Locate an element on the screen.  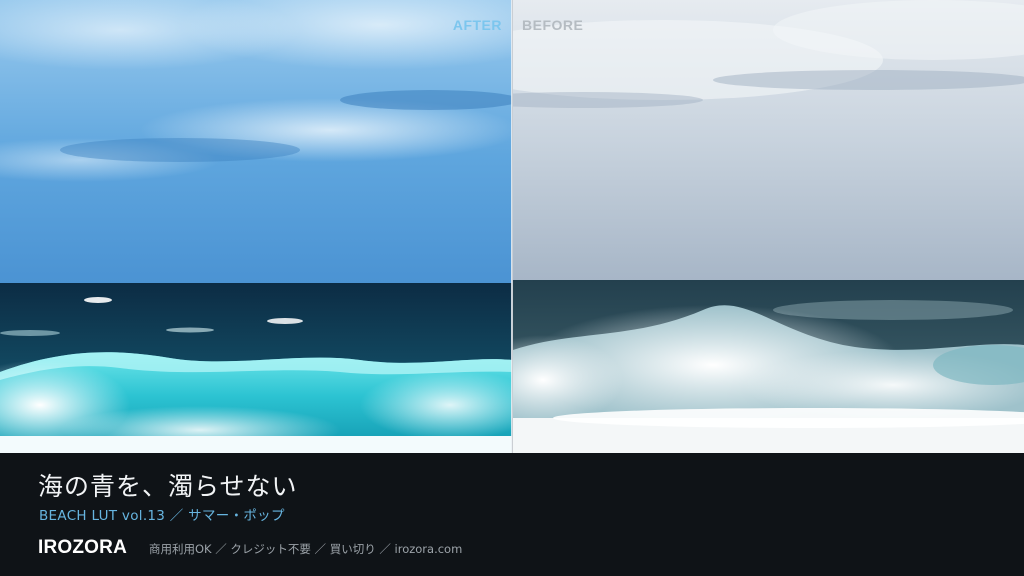
before-label: BEFORE is located at coordinates (553, 25).